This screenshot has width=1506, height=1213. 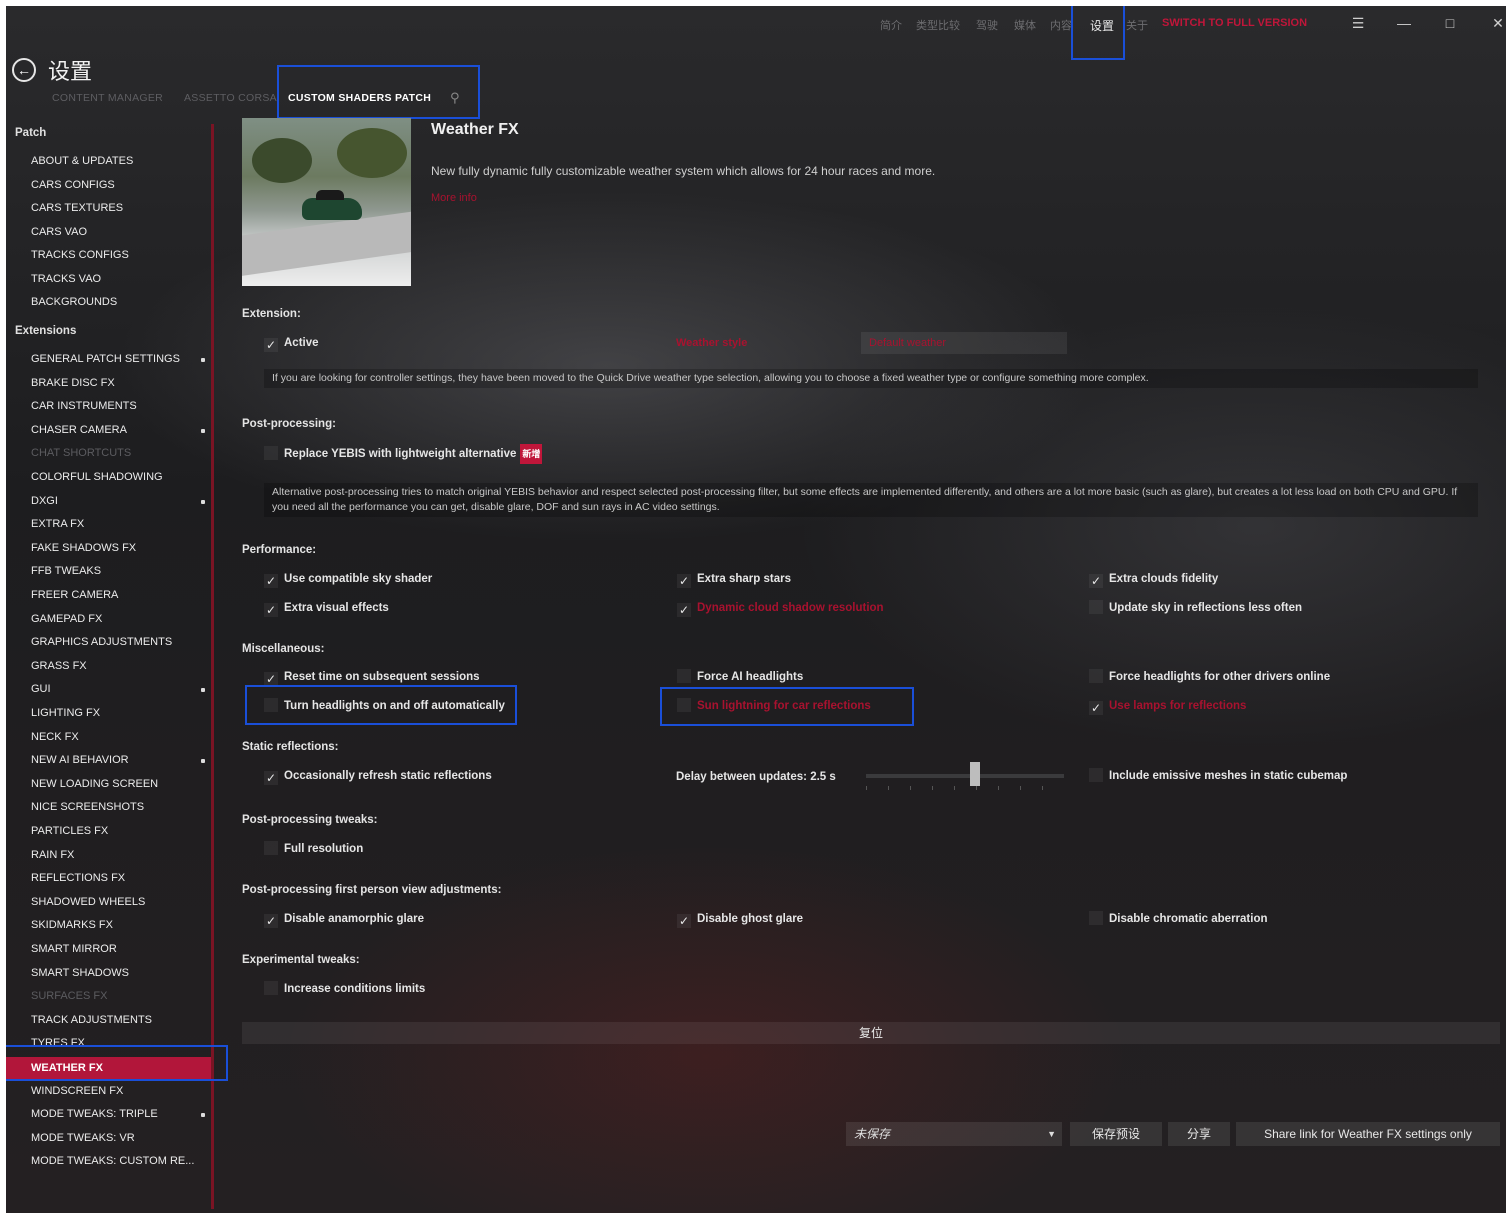 What do you see at coordinates (1195, 608) in the screenshot?
I see `update-sky-reflections-checkbox: Update sky in reflections less often` at bounding box center [1195, 608].